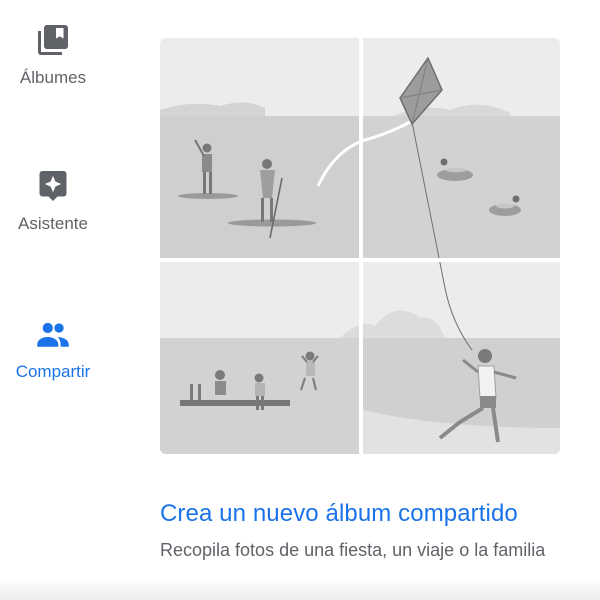  I want to click on nav-item-assistant: Asistente, so click(53, 201).